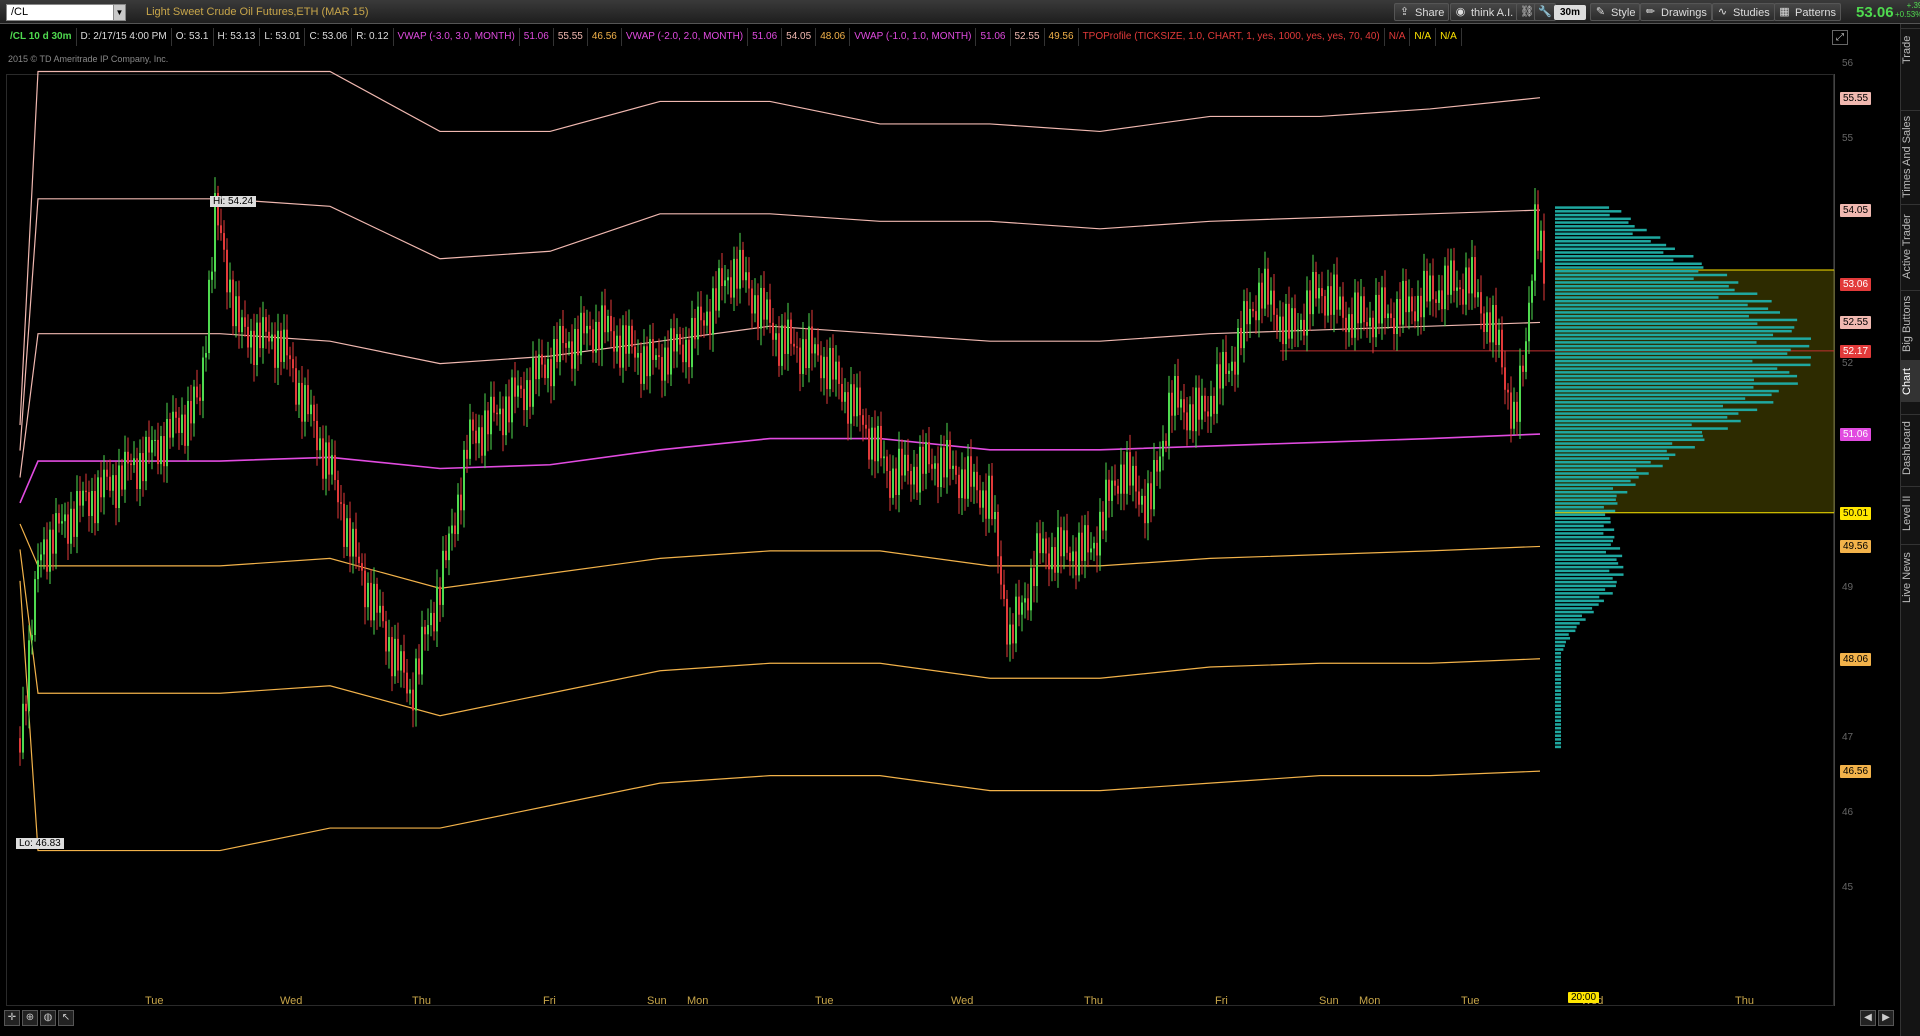 This screenshot has width=1920, height=1036. Describe the element at coordinates (1910, 323) in the screenshot. I see `side-tab-big-buttons: Big Buttons` at that location.